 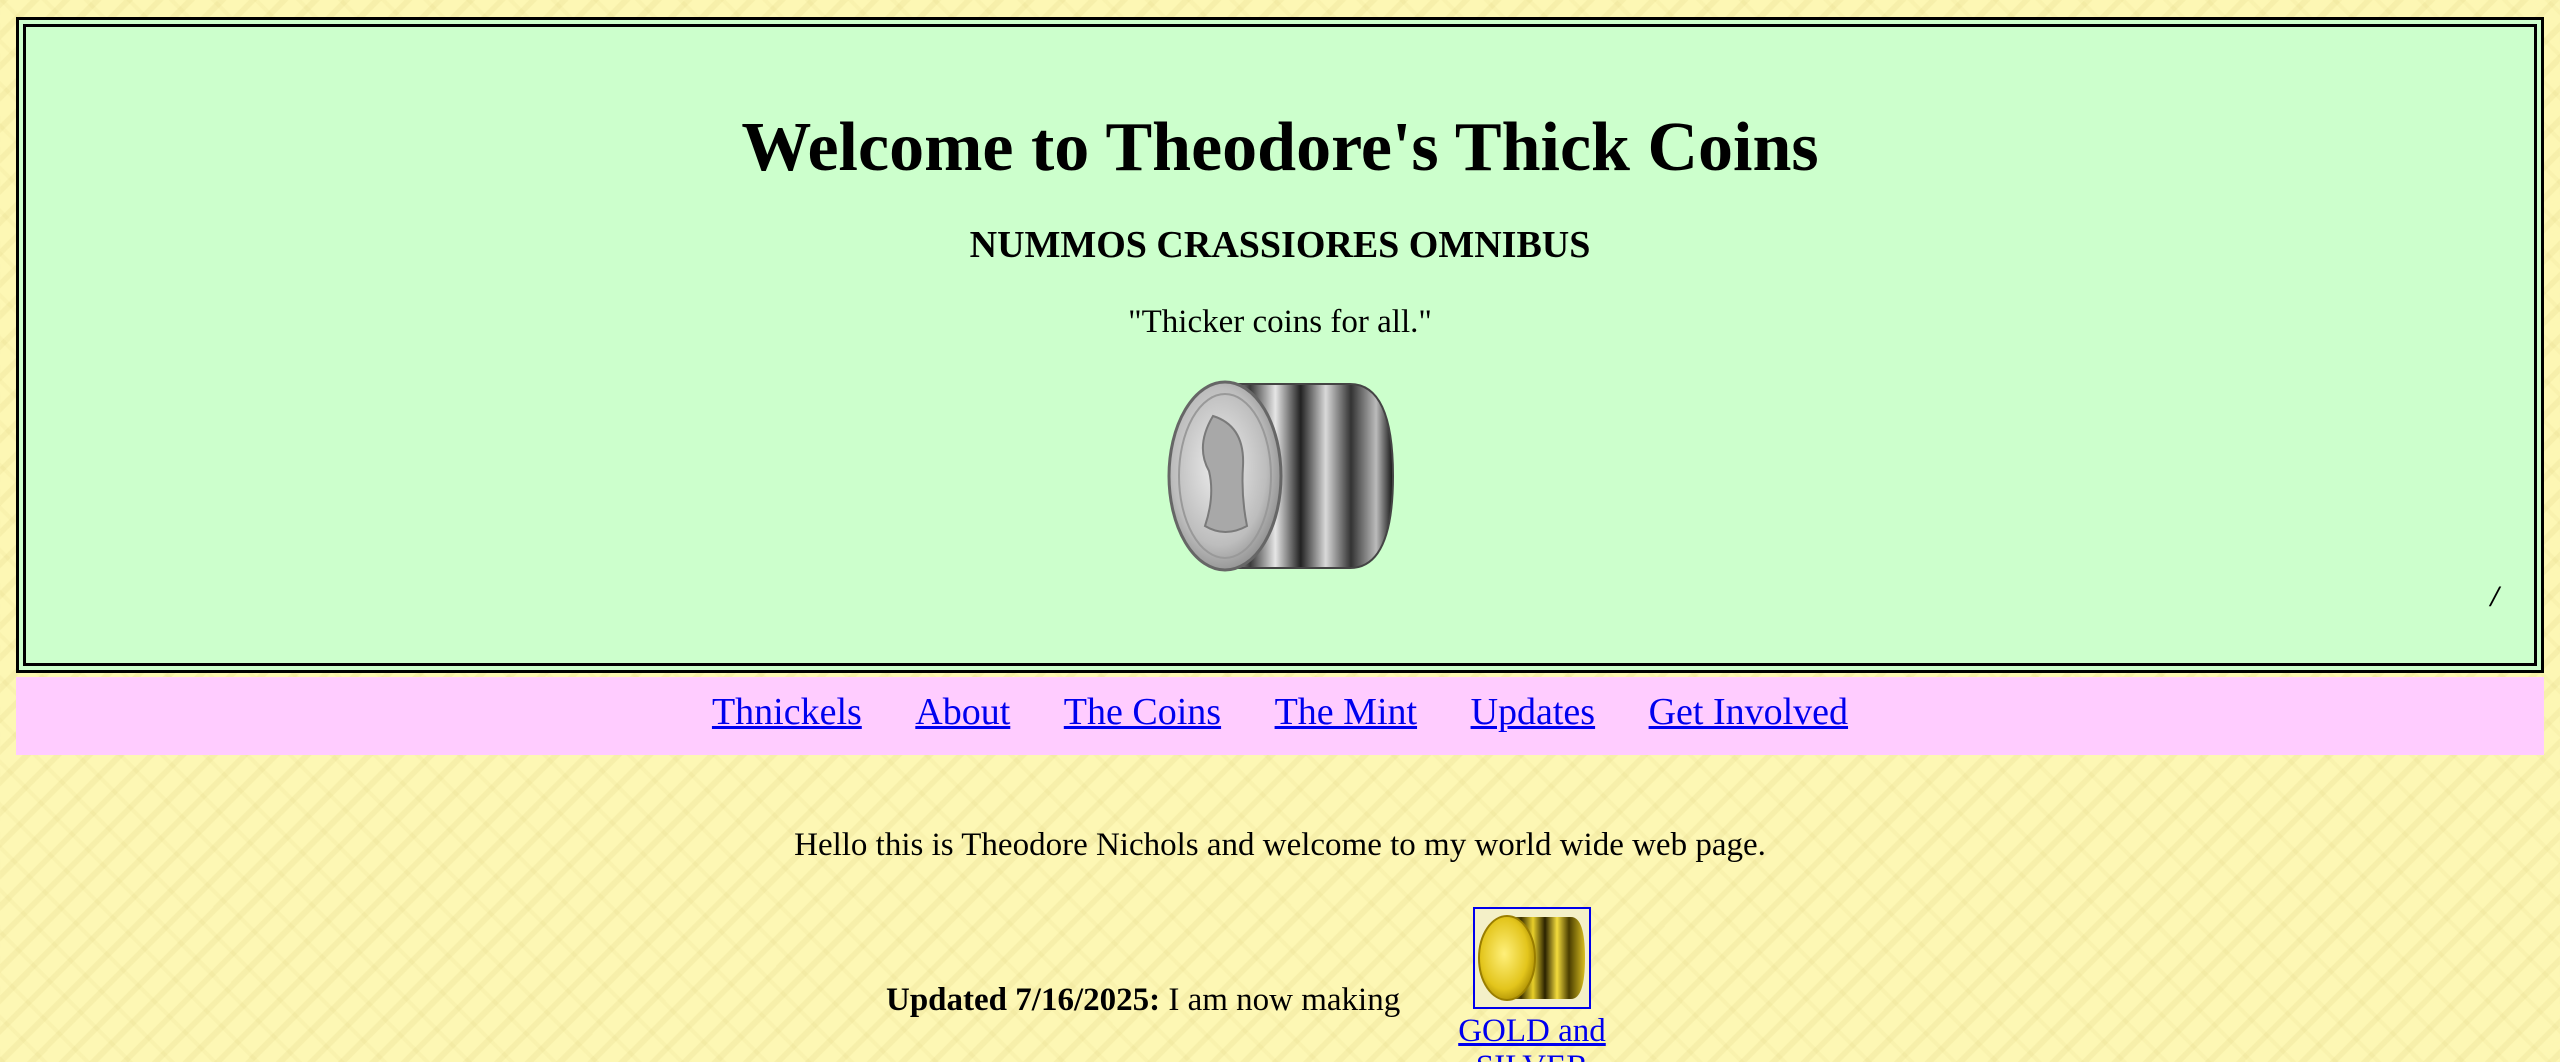 I want to click on nav-link-thnickels: Thnickels, so click(x=787, y=712).